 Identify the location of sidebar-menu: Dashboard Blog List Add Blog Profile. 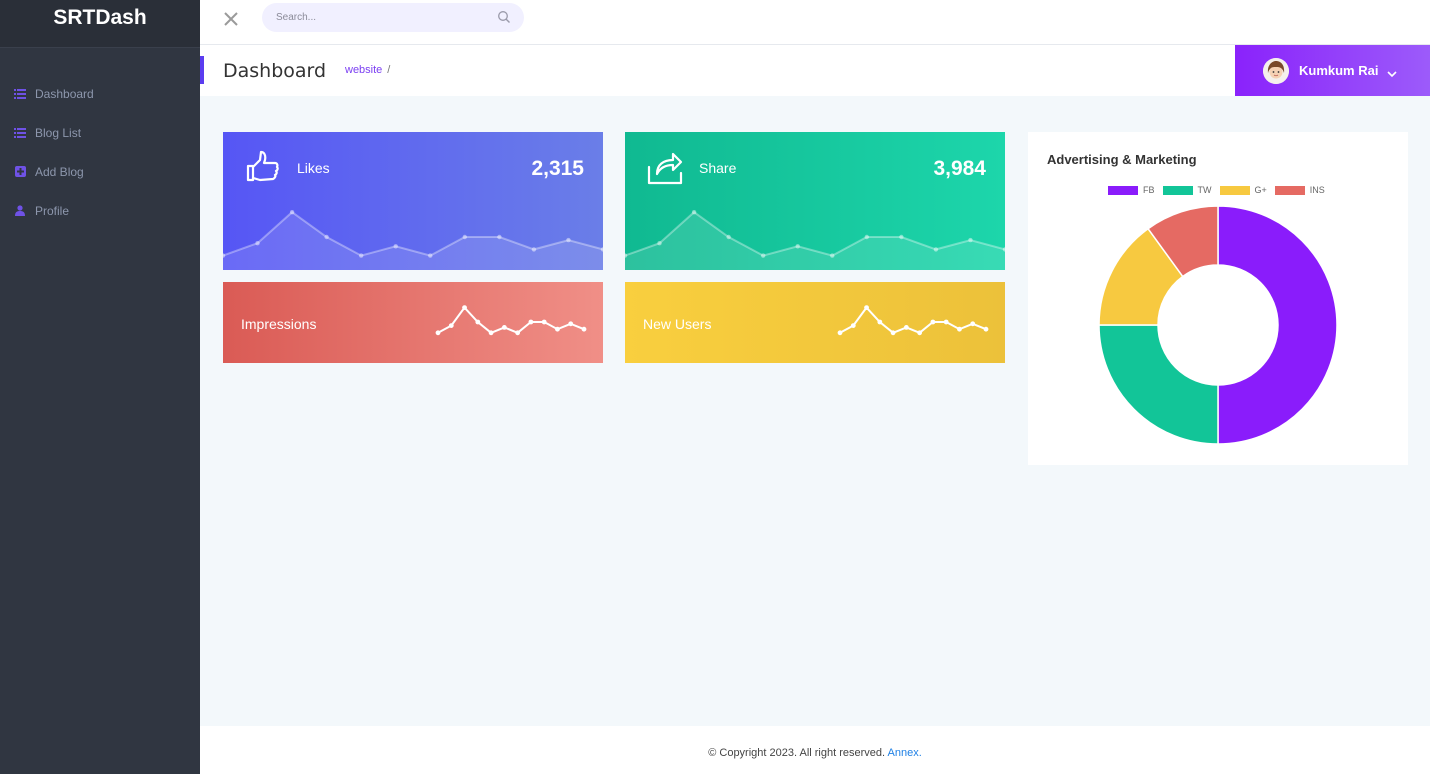
(100, 139).